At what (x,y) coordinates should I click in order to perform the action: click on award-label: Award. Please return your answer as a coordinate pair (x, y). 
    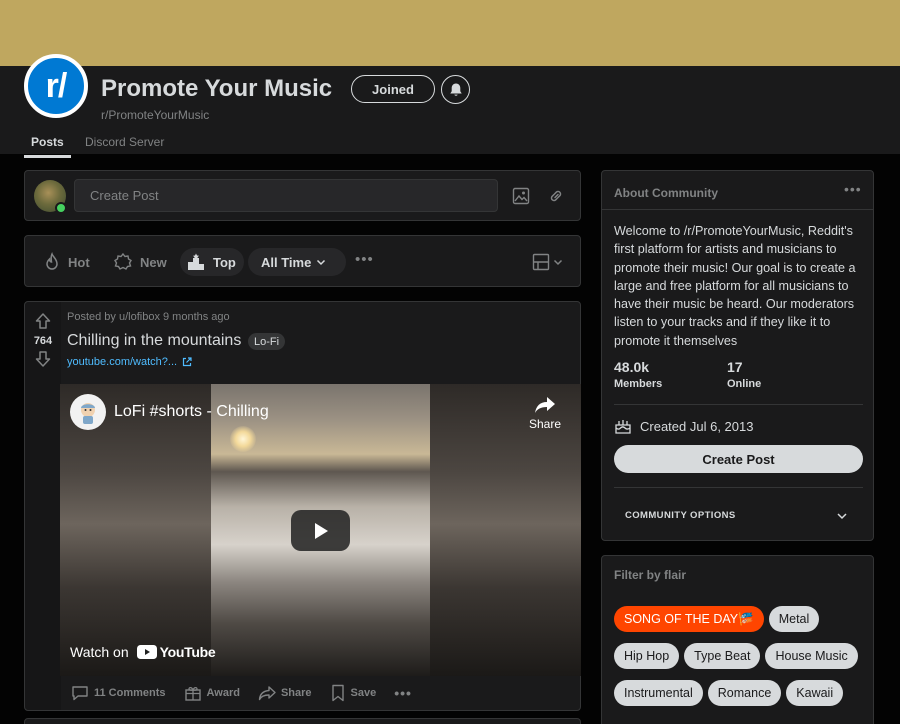
    Looking at the image, I should click on (223, 693).